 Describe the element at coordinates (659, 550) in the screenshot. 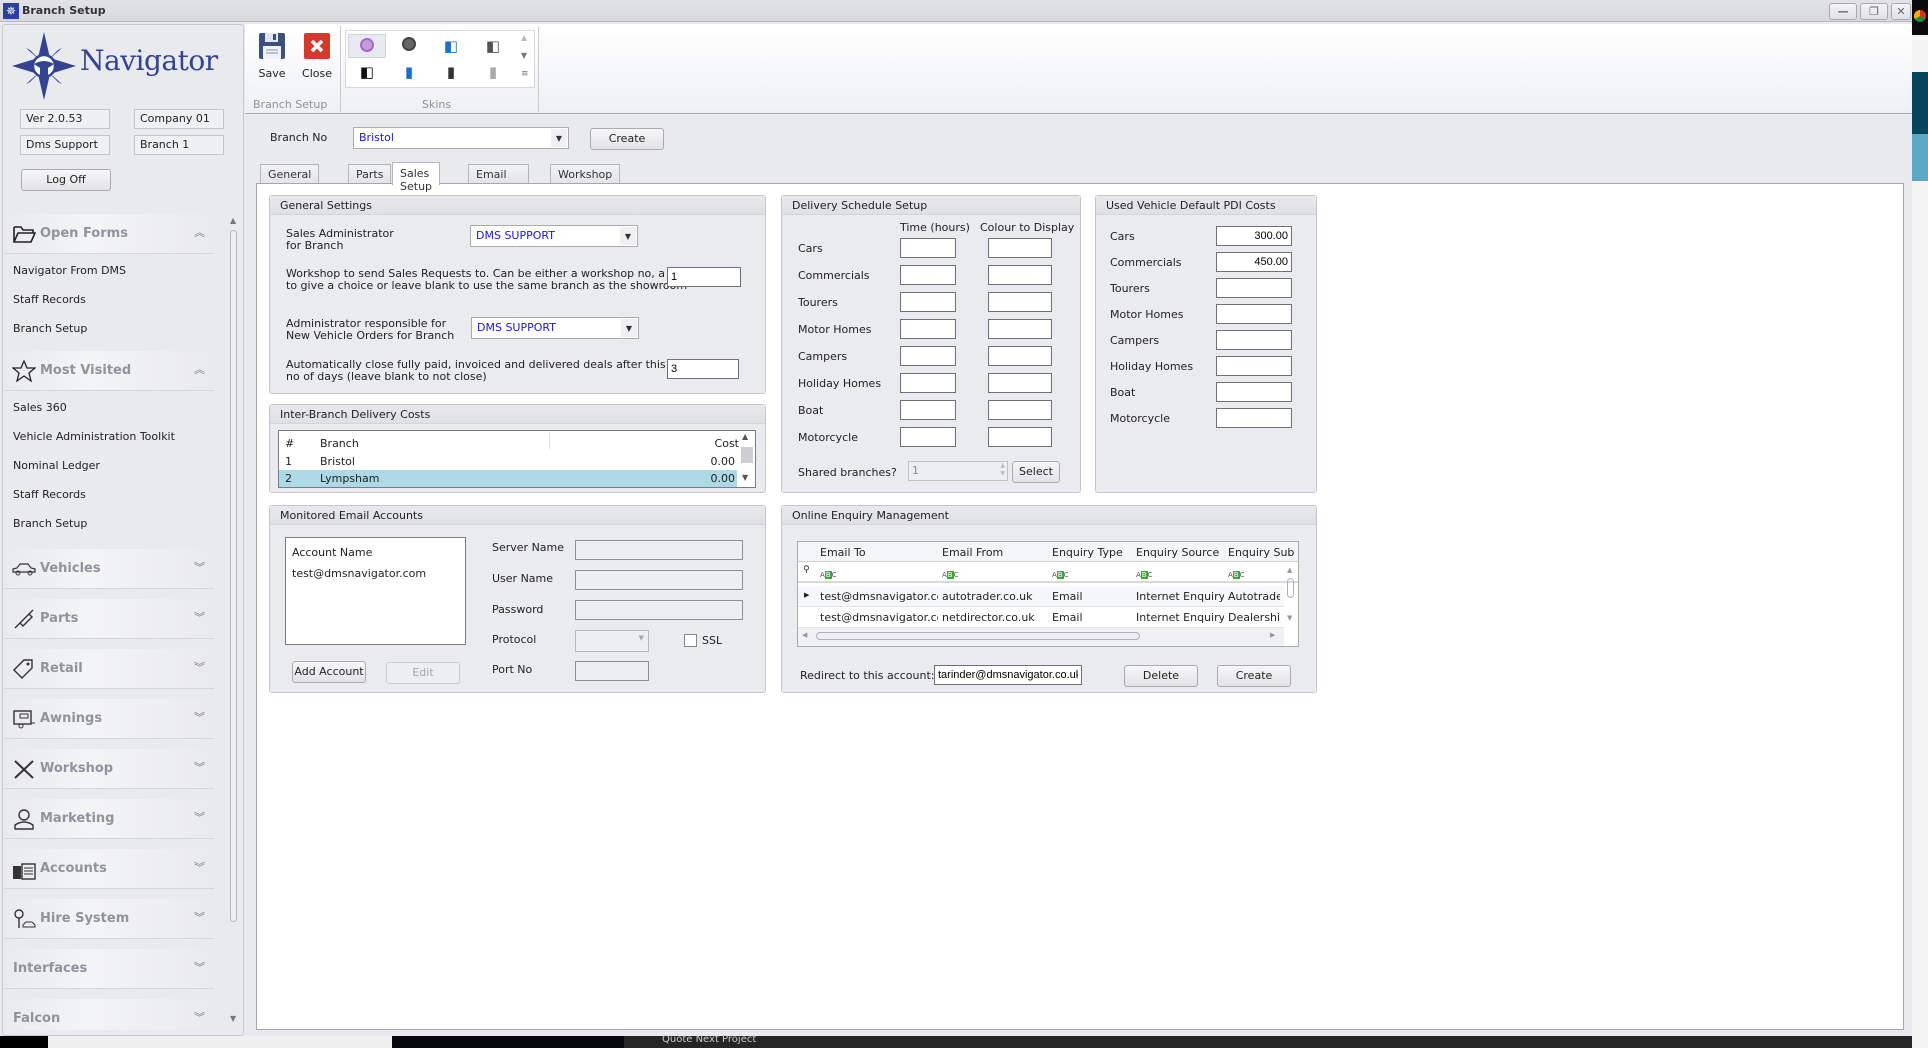

I see `server-name-input` at that location.